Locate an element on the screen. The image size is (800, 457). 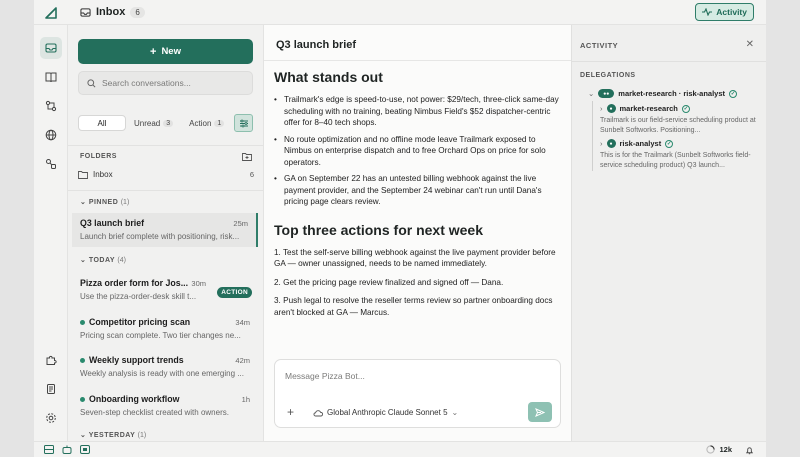
new-conversation-button: + New is located at coordinates (165, 51).